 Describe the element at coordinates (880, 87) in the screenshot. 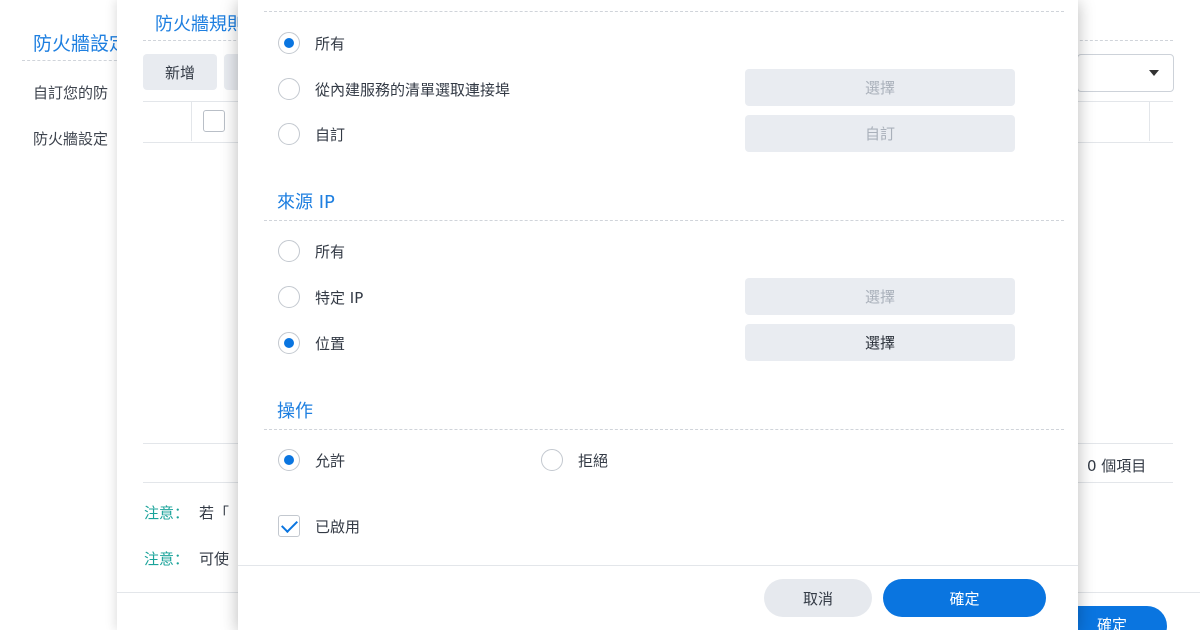

I see `select-builtin-ports-button: 選擇` at that location.